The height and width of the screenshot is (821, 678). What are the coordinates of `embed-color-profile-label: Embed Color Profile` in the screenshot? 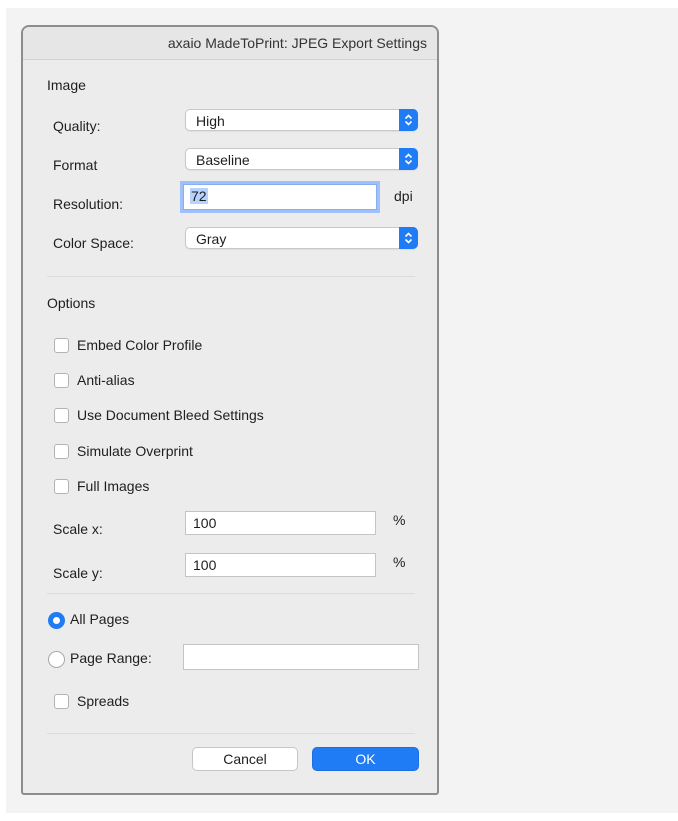 It's located at (140, 345).